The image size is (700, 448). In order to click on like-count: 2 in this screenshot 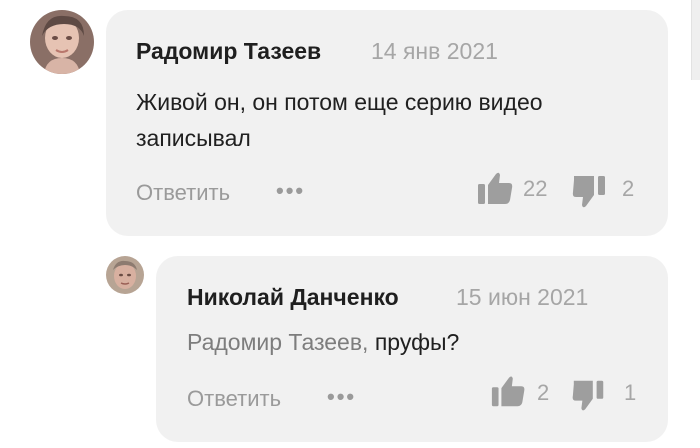, I will do `click(543, 392)`.